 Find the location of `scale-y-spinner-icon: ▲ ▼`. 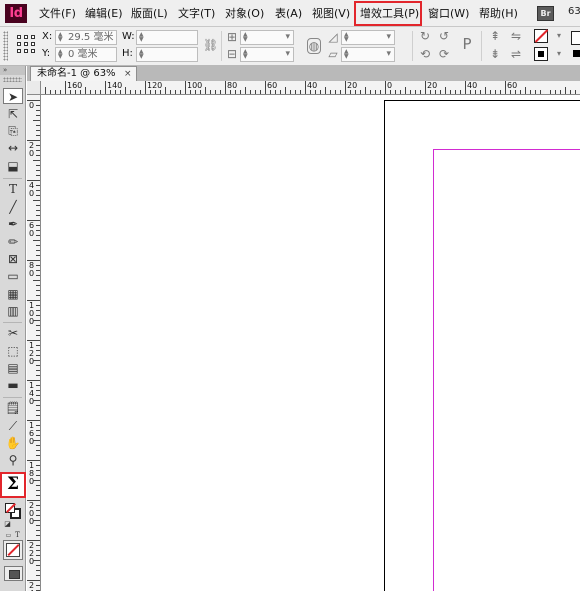

scale-y-spinner-icon: ▲ ▼ is located at coordinates (245, 54).